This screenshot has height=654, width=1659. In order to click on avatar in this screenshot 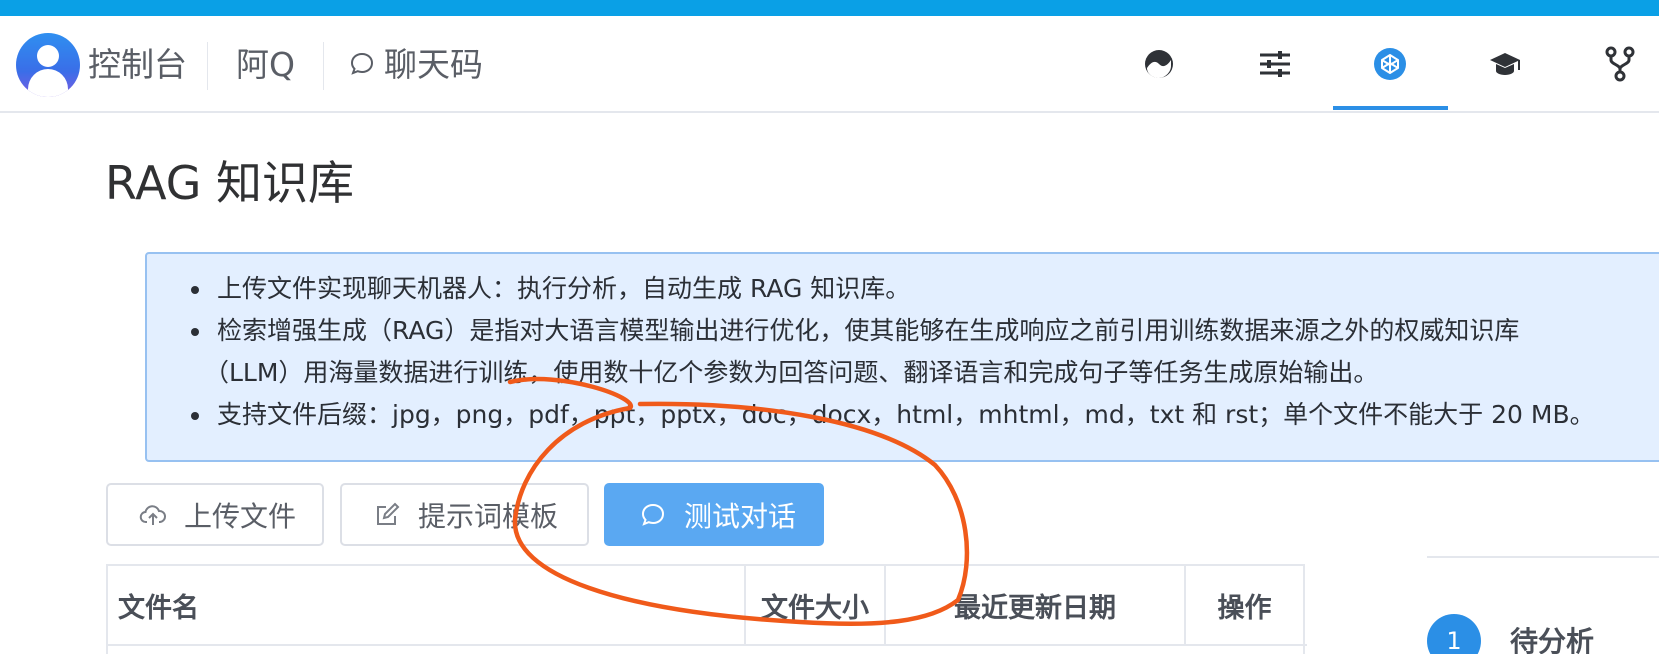, I will do `click(48, 65)`.